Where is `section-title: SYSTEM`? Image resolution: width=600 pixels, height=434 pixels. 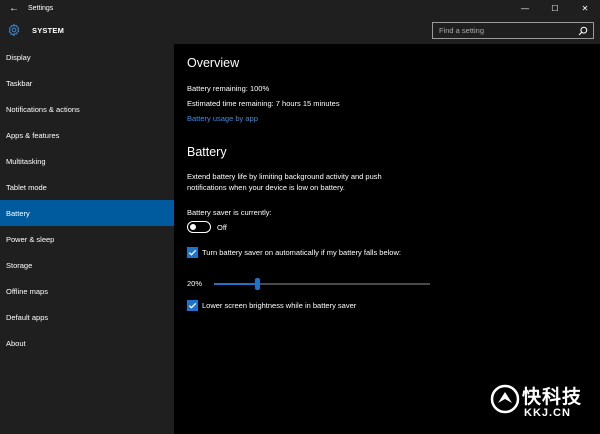 section-title: SYSTEM is located at coordinates (48, 30).